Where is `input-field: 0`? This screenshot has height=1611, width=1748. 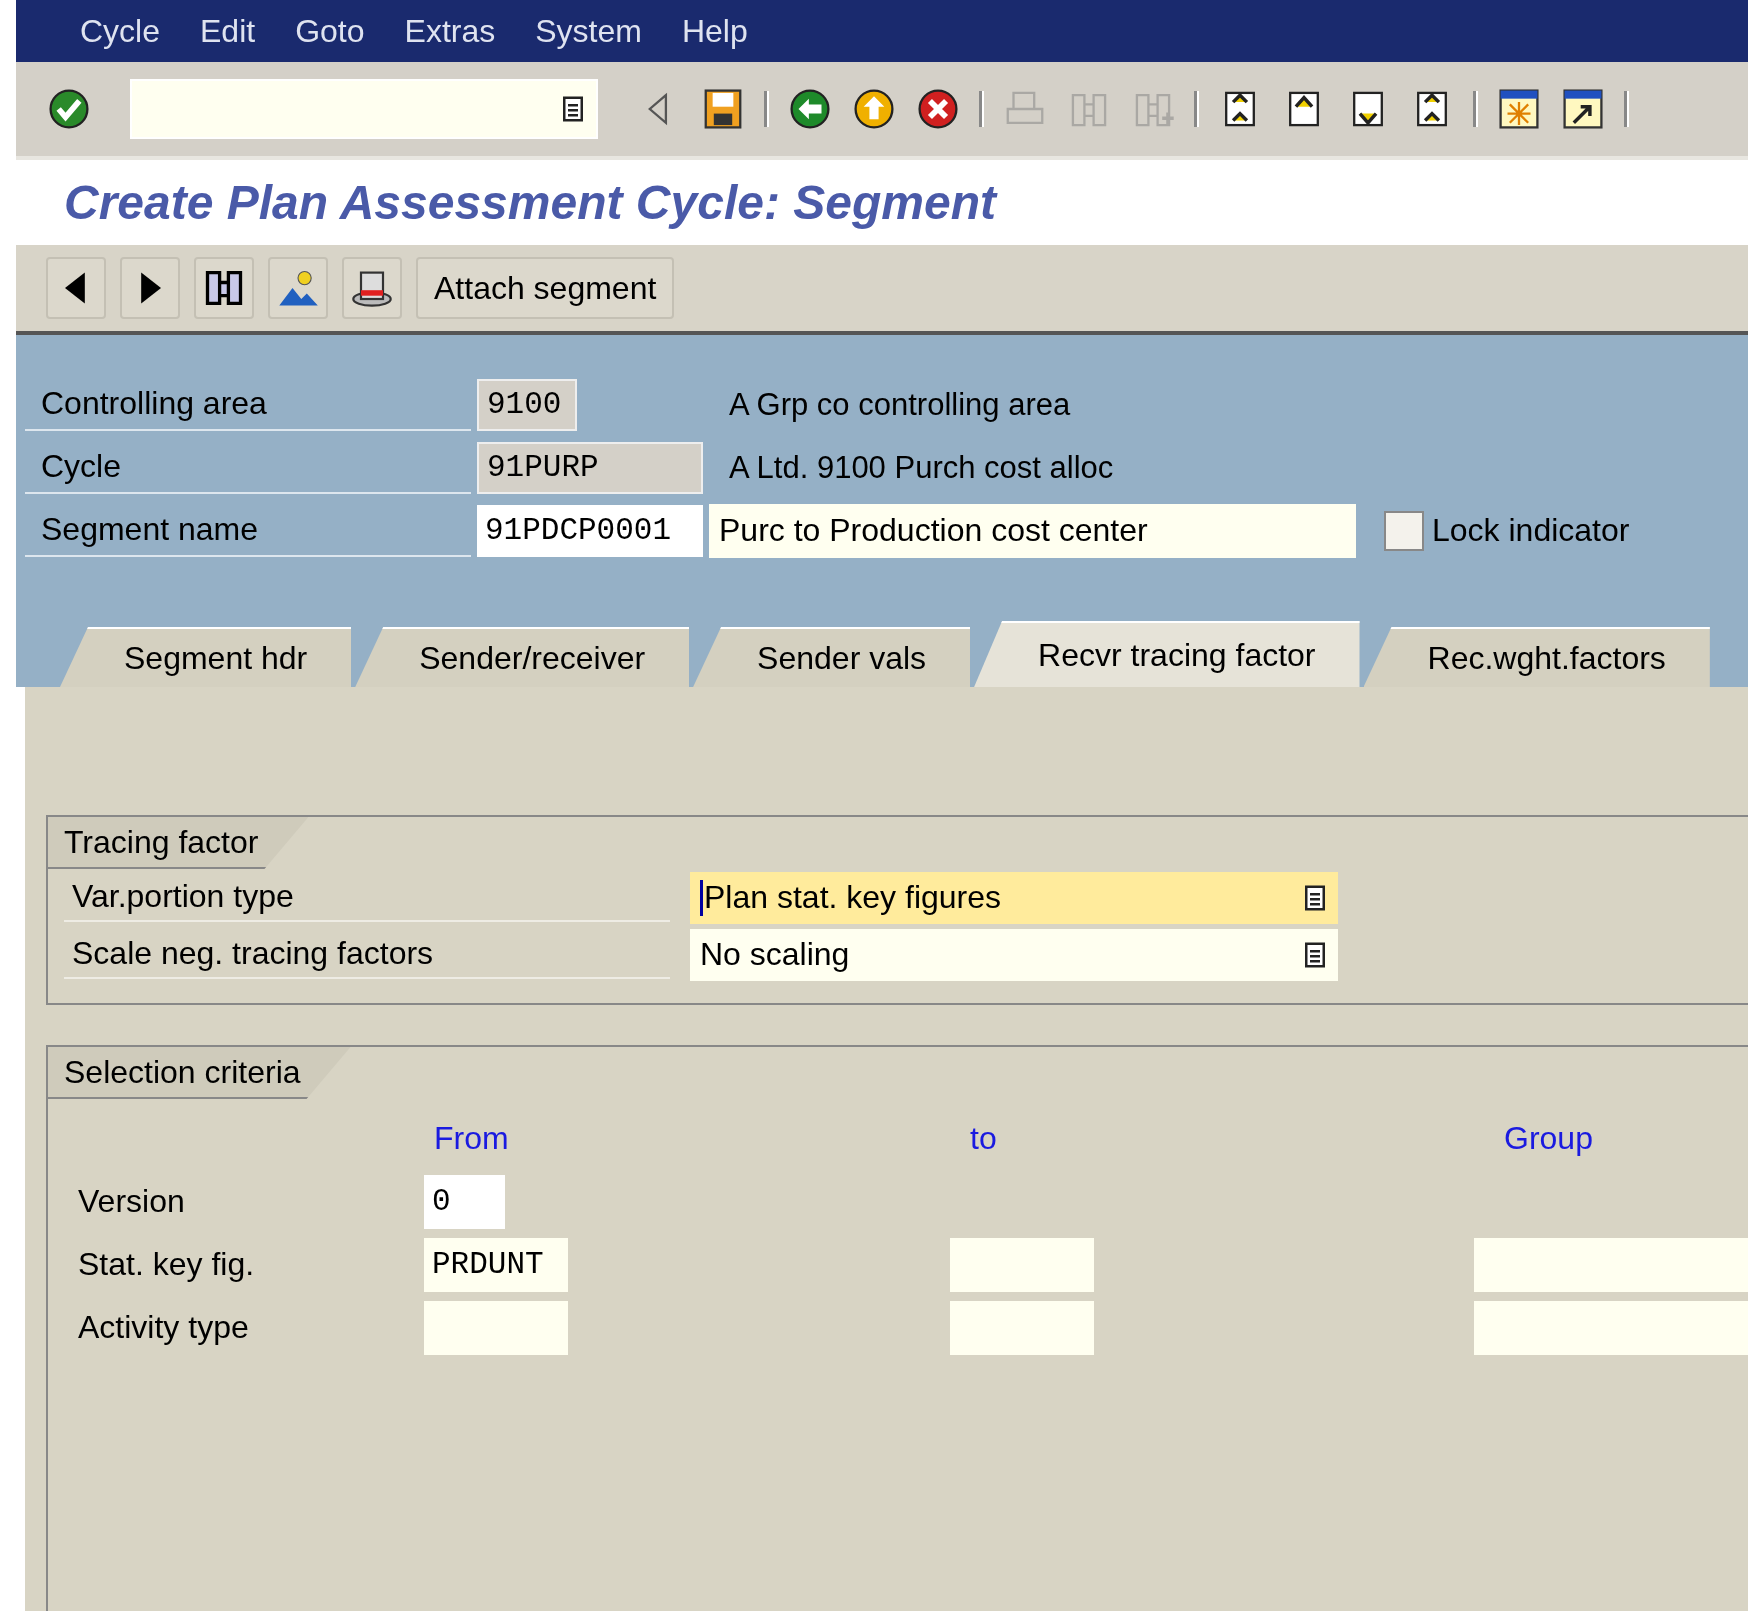 input-field: 0 is located at coordinates (464, 1201).